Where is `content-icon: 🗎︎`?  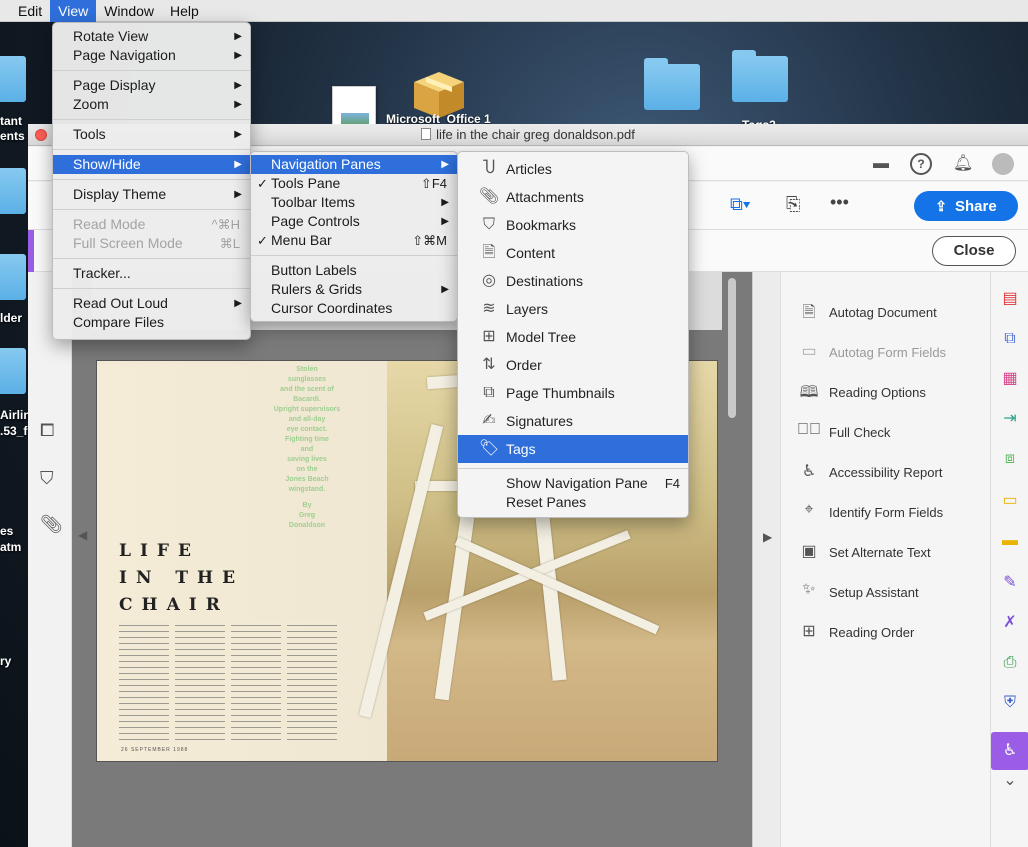 content-icon: 🗎︎ is located at coordinates (489, 252).